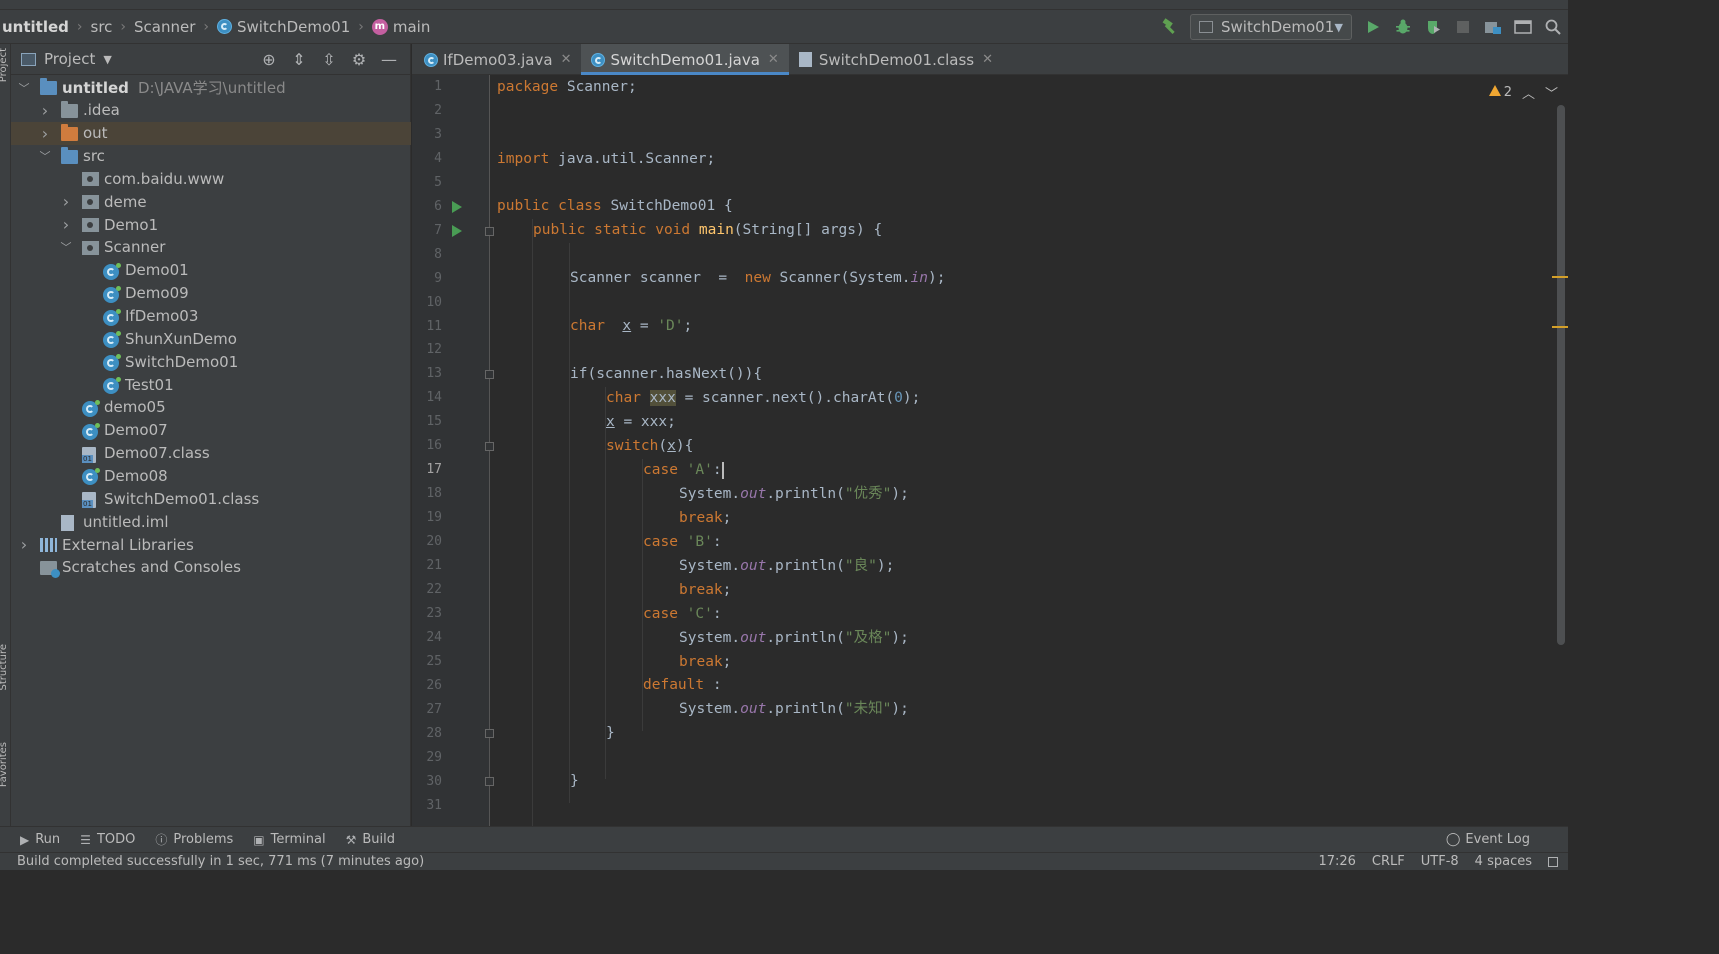  I want to click on locate-icon: ⊕, so click(269, 59).